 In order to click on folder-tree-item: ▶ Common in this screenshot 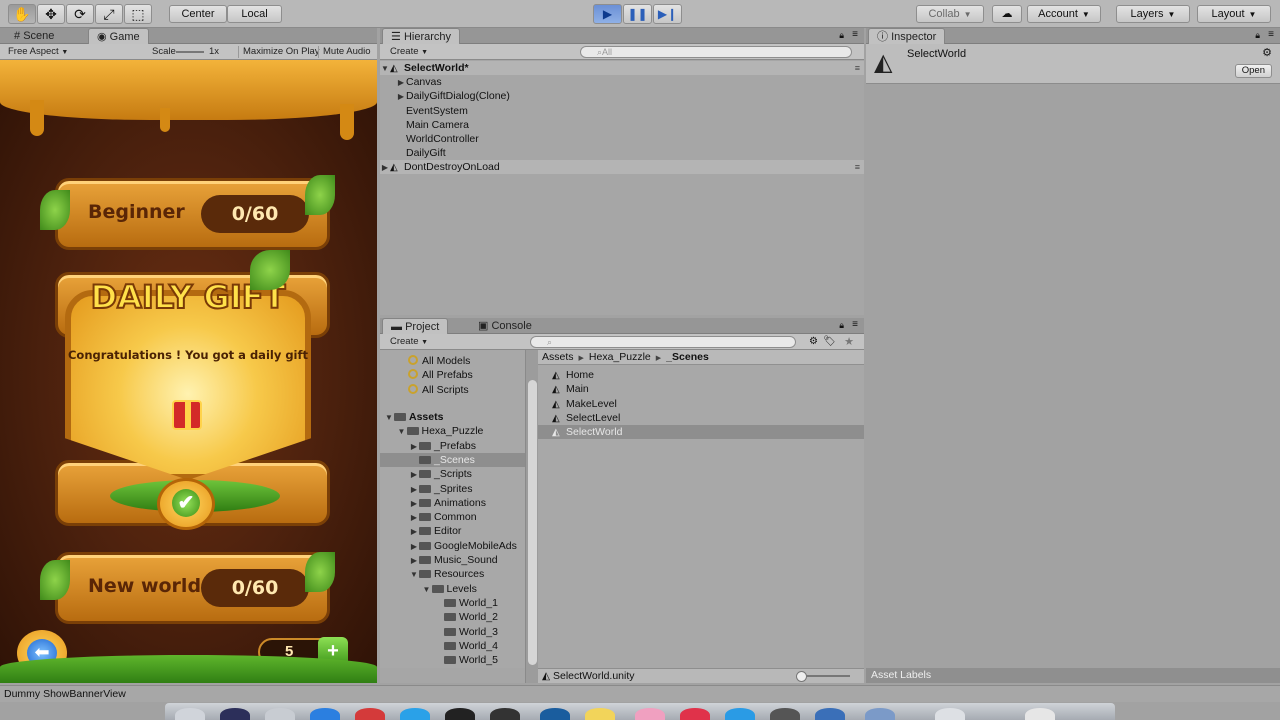, I will do `click(452, 517)`.